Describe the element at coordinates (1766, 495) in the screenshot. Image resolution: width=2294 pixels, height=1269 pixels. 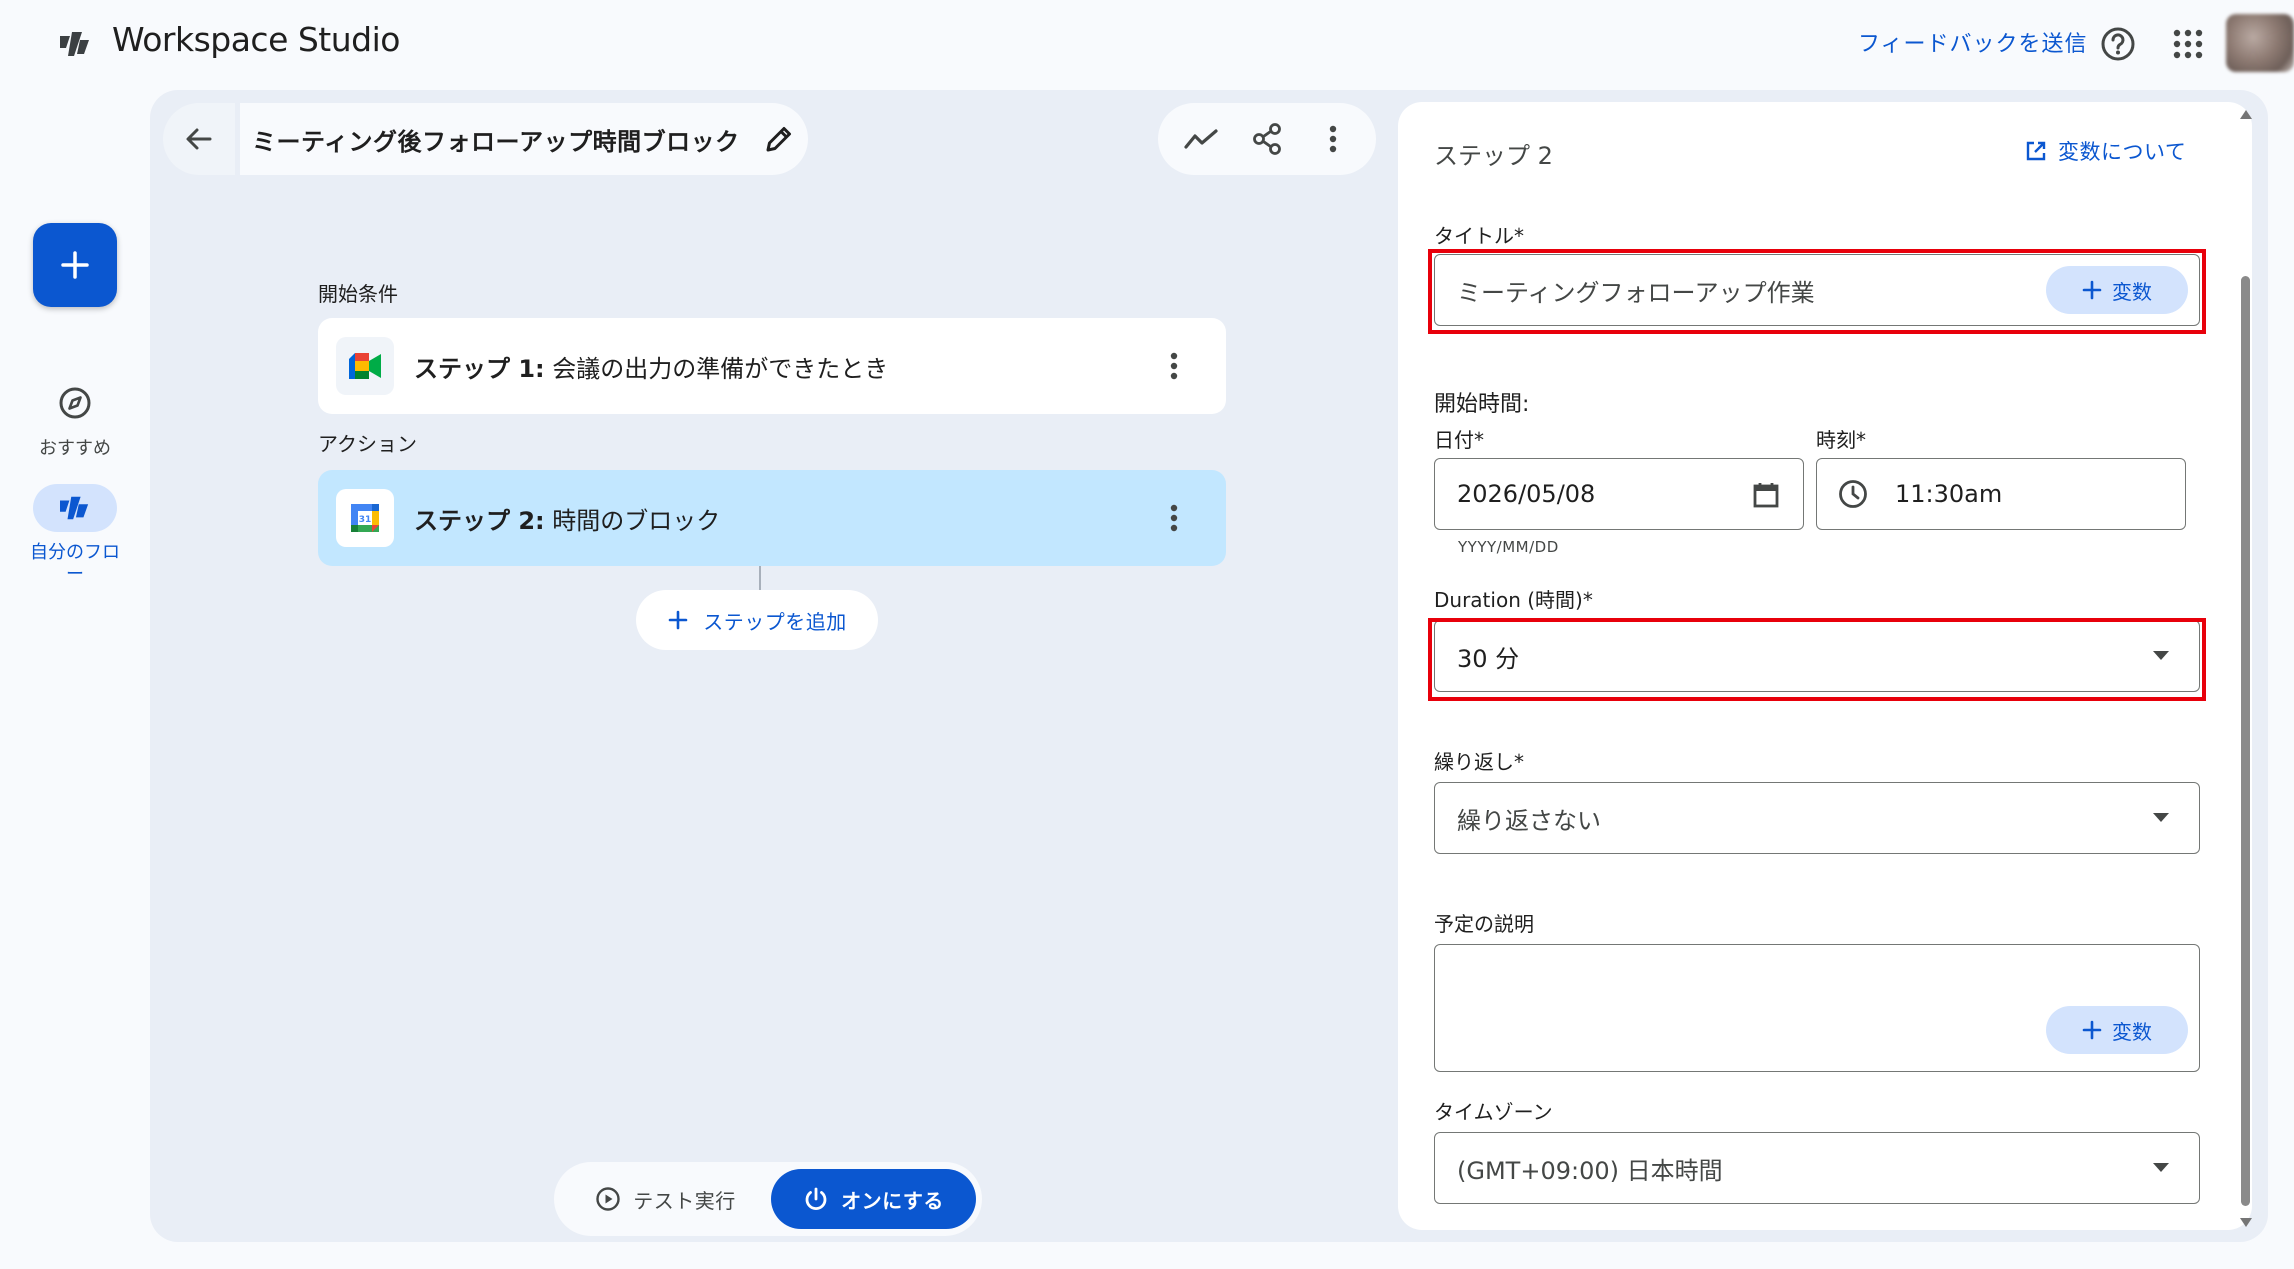
I see `calendar-icon` at that location.